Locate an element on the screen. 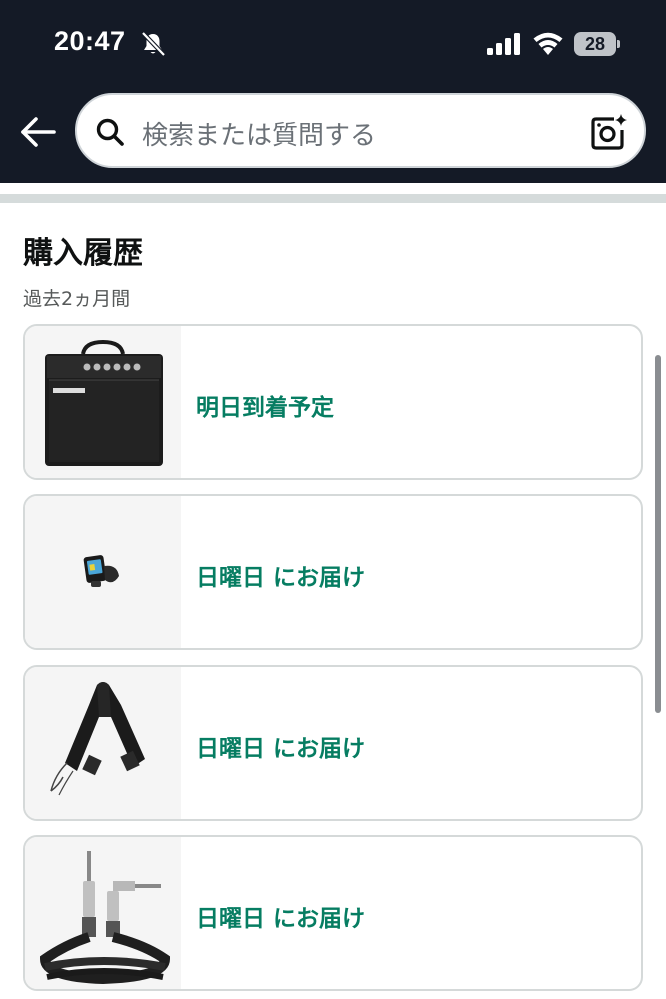  camera-sparkle-icon is located at coordinates (609, 132).